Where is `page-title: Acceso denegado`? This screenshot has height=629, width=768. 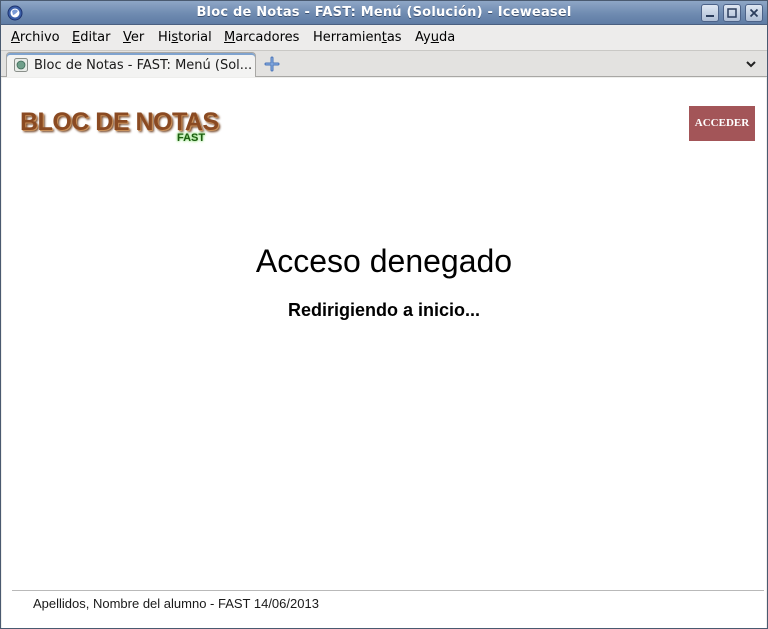 page-title: Acceso denegado is located at coordinates (384, 261).